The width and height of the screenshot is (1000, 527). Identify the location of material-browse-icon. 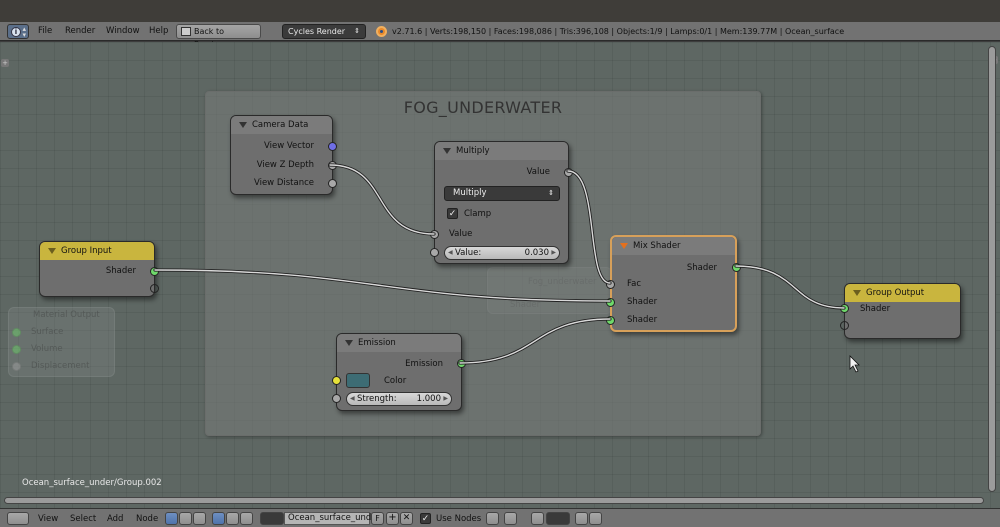
(272, 518).